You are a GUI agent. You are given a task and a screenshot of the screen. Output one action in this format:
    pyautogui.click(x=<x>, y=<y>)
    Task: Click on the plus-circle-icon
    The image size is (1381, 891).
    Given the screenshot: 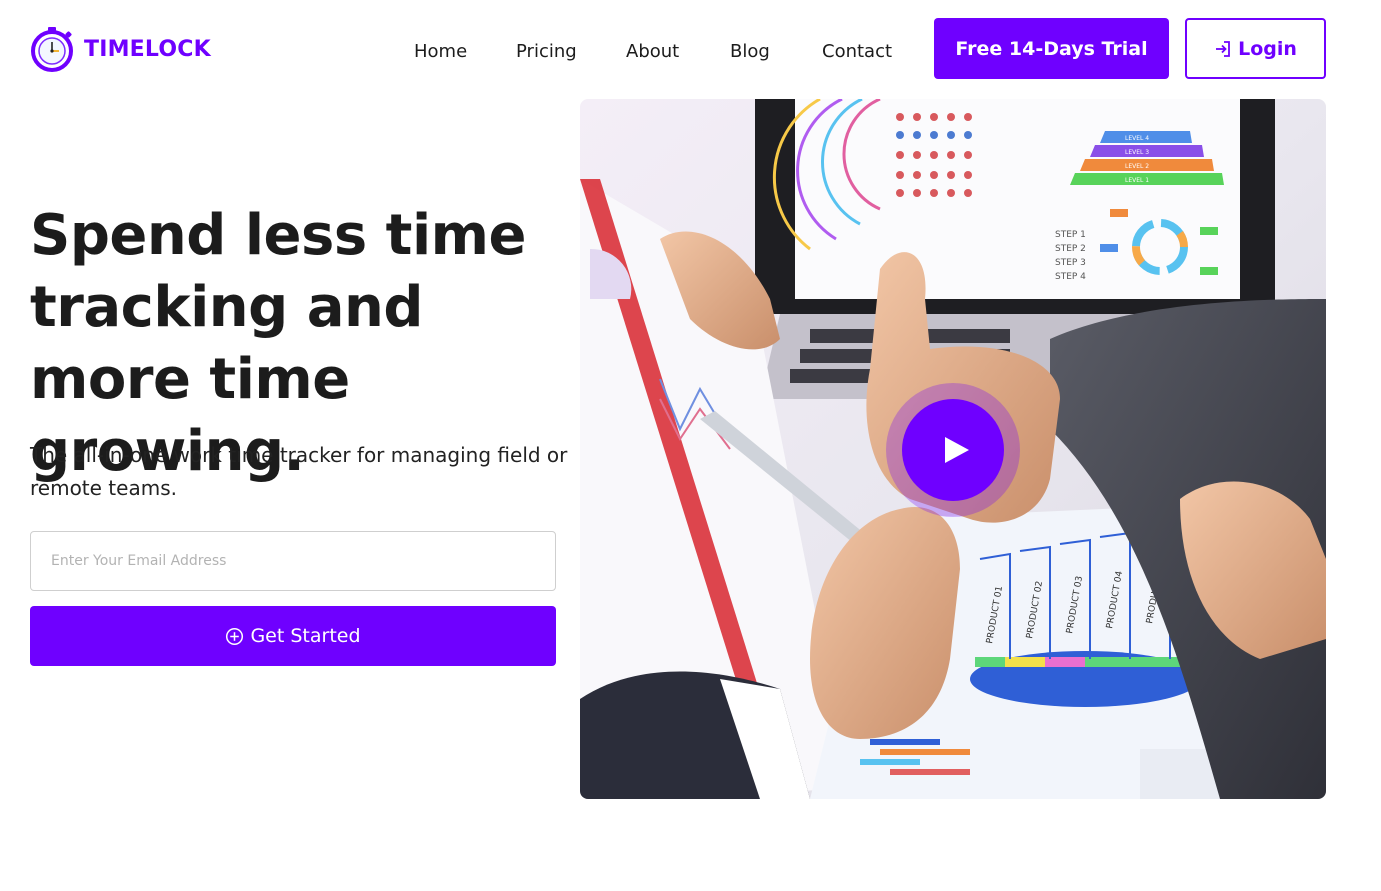 What is the action you would take?
    pyautogui.click(x=235, y=636)
    